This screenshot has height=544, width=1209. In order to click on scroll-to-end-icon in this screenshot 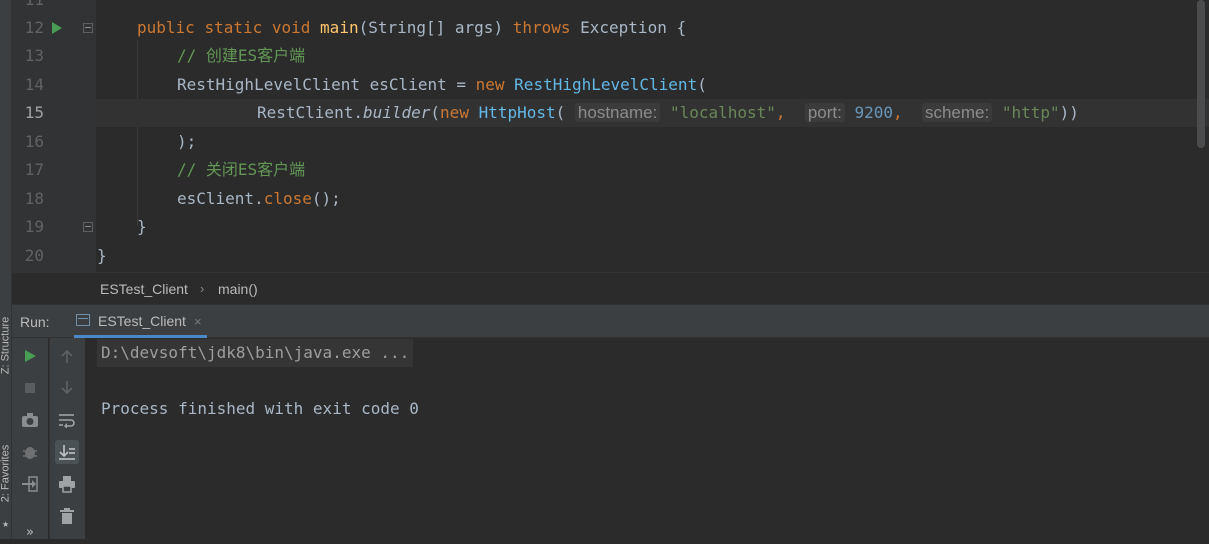, I will do `click(67, 452)`.